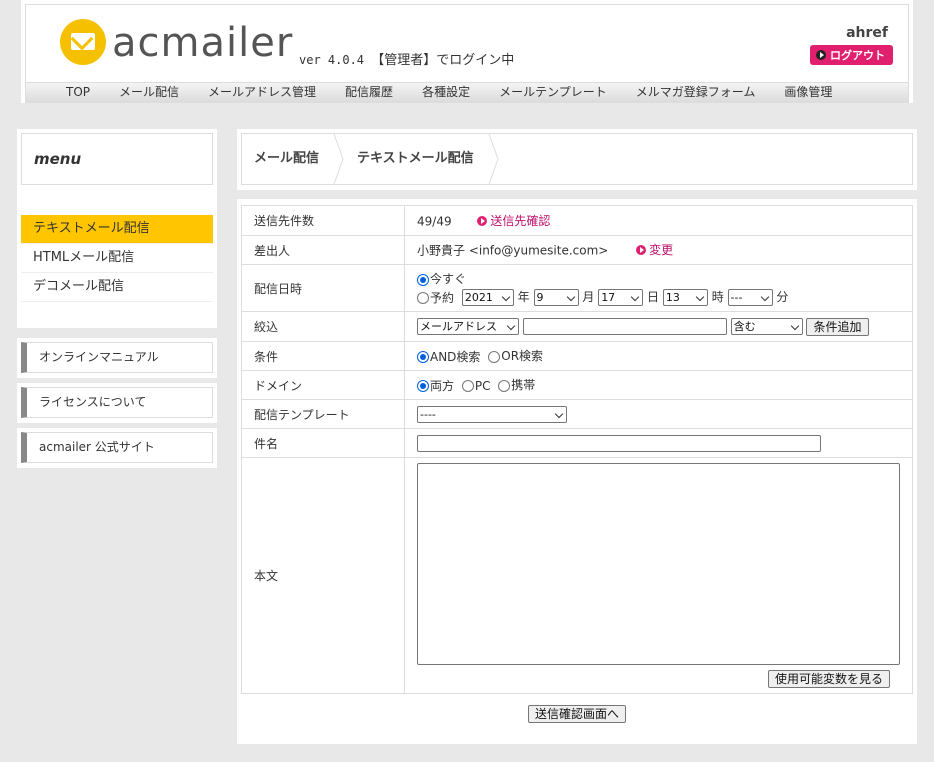  I want to click on nav-item-images: 画像管理, so click(808, 92).